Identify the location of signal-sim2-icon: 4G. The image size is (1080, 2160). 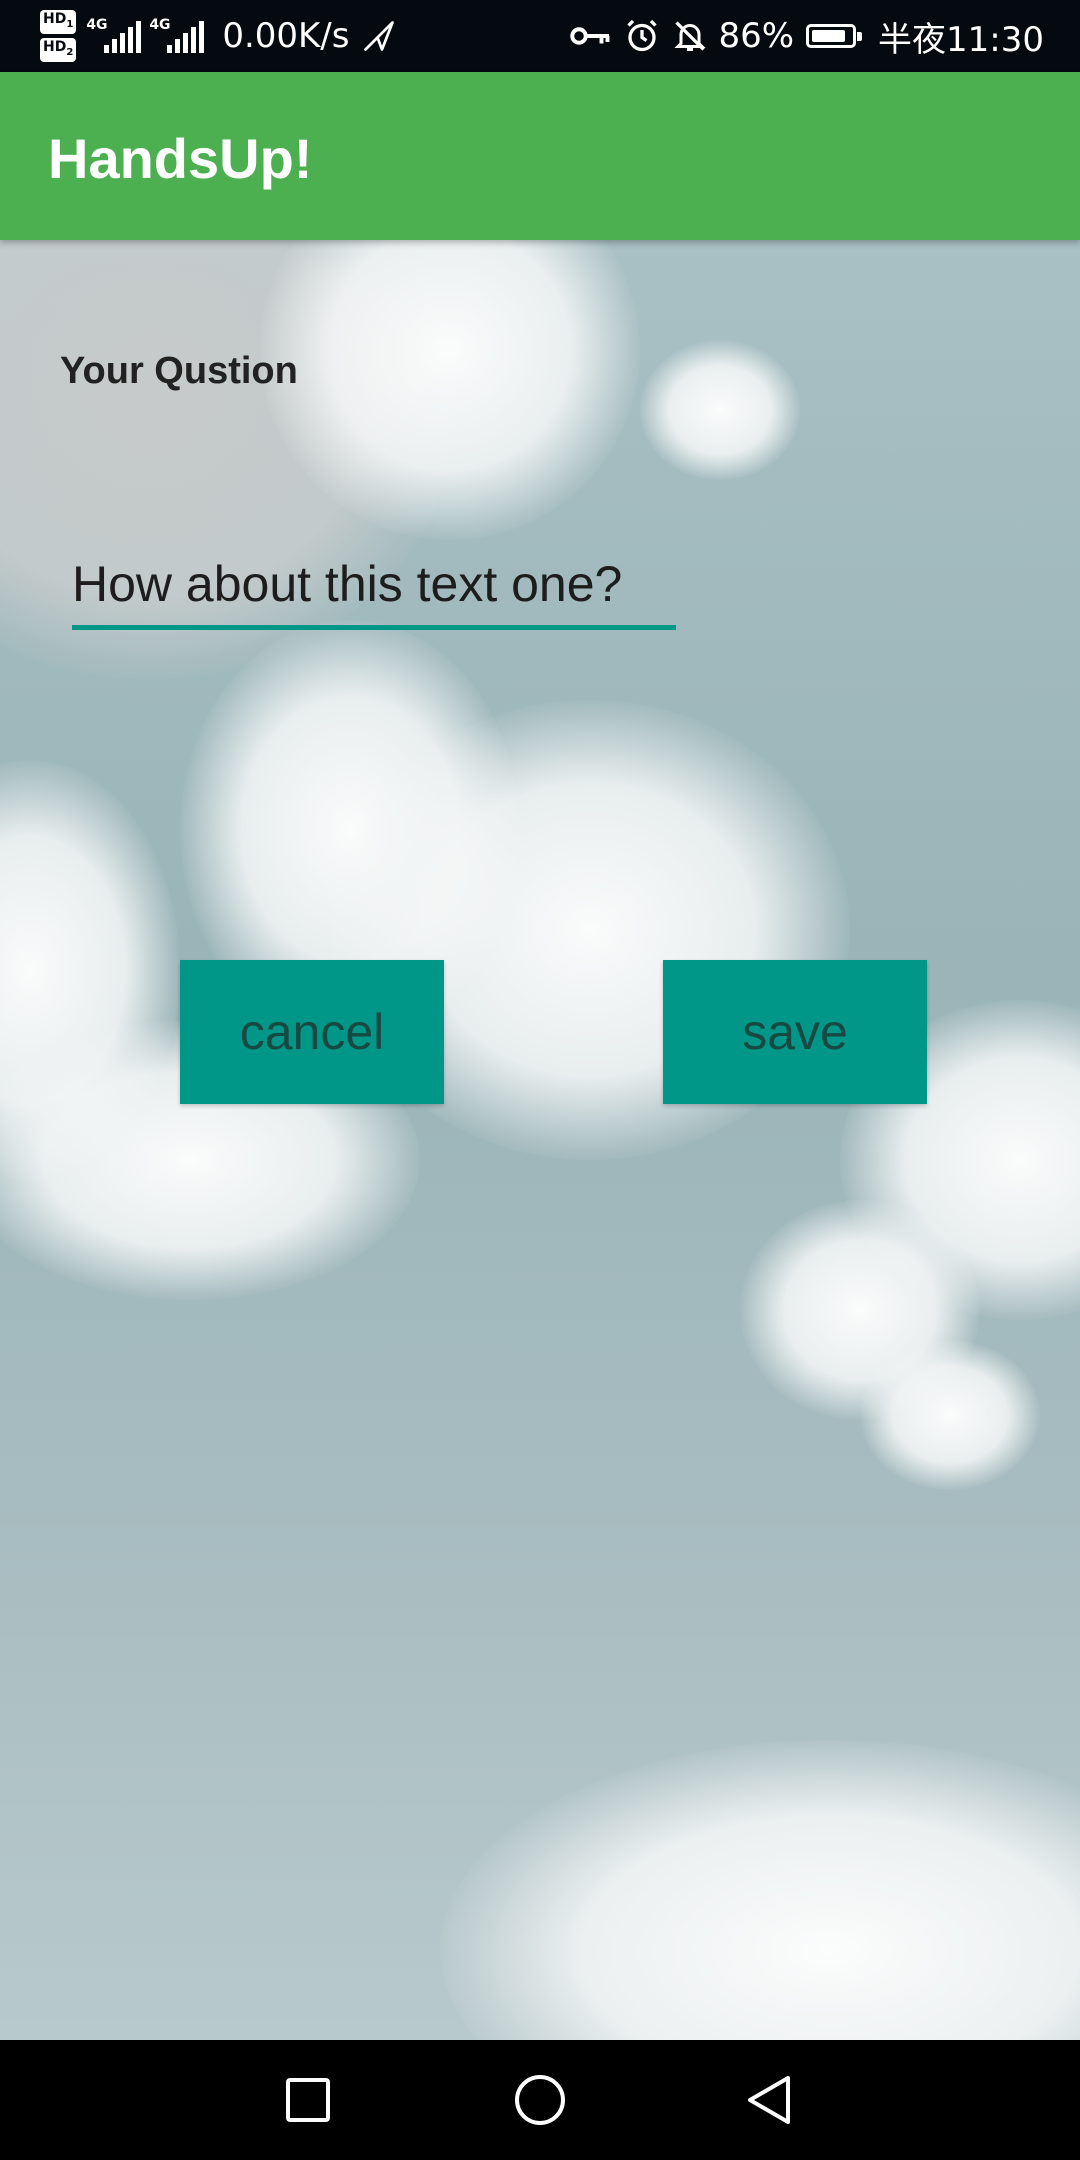
(177, 35).